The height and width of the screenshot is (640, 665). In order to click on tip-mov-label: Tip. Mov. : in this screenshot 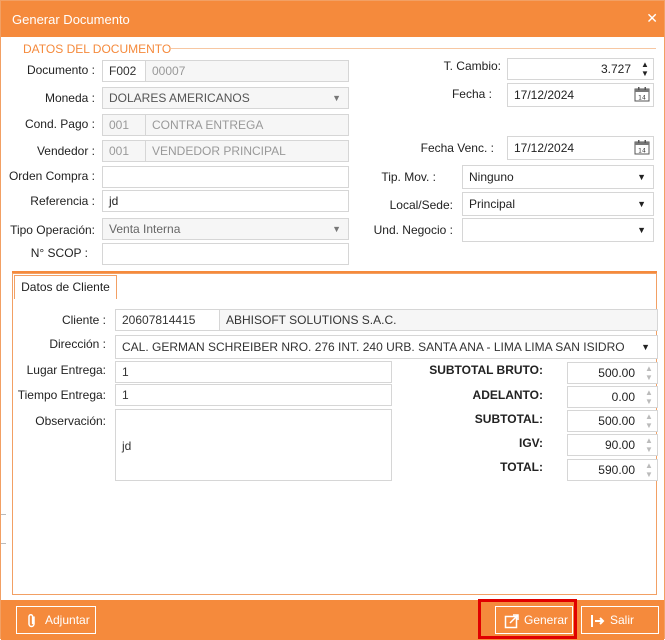, I will do `click(408, 177)`.